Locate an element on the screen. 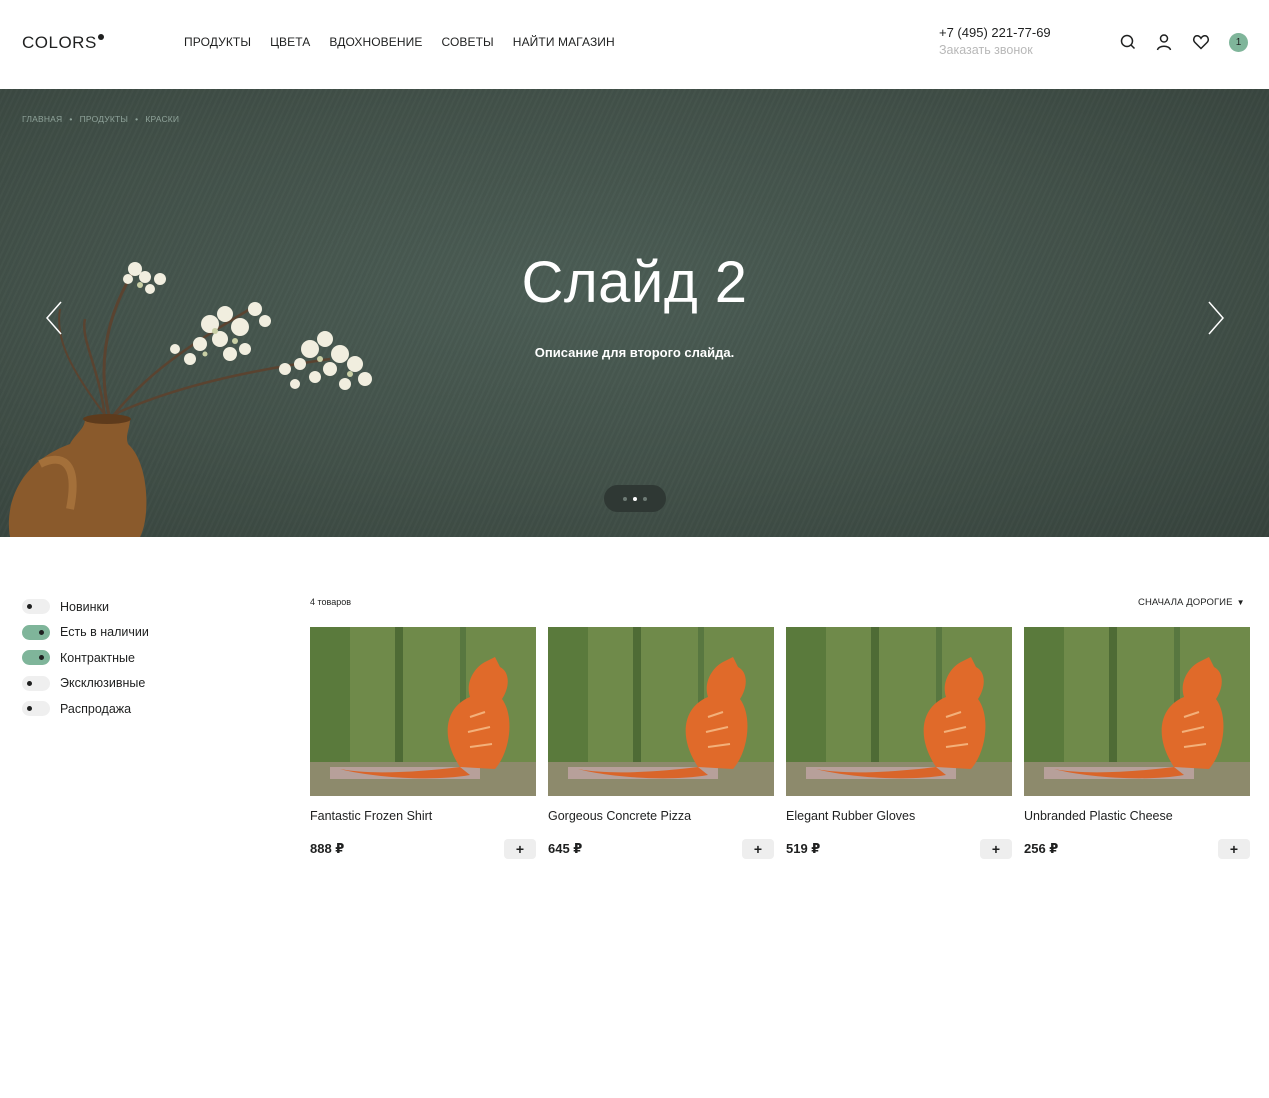 The height and width of the screenshot is (1098, 1269). nav-item-colors: ЦВЕТА is located at coordinates (290, 42).